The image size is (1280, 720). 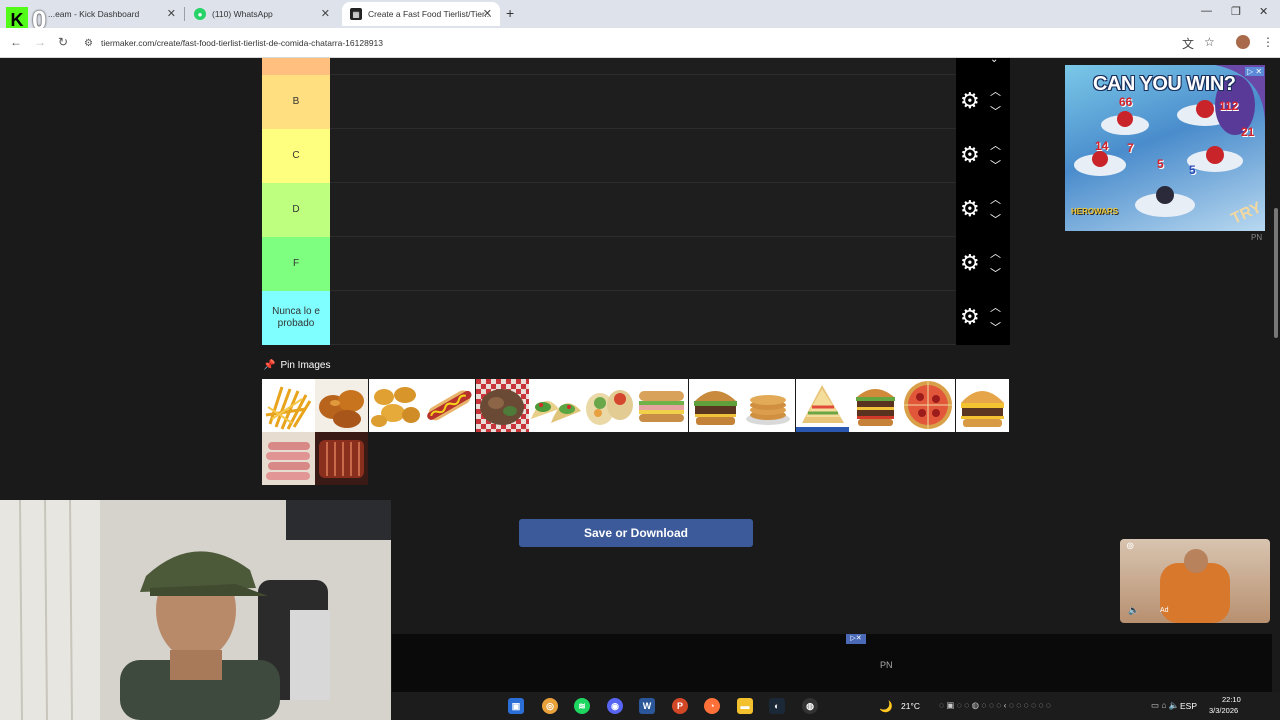 What do you see at coordinates (200, 14) in the screenshot?
I see `whatsapp-icon: ●` at bounding box center [200, 14].